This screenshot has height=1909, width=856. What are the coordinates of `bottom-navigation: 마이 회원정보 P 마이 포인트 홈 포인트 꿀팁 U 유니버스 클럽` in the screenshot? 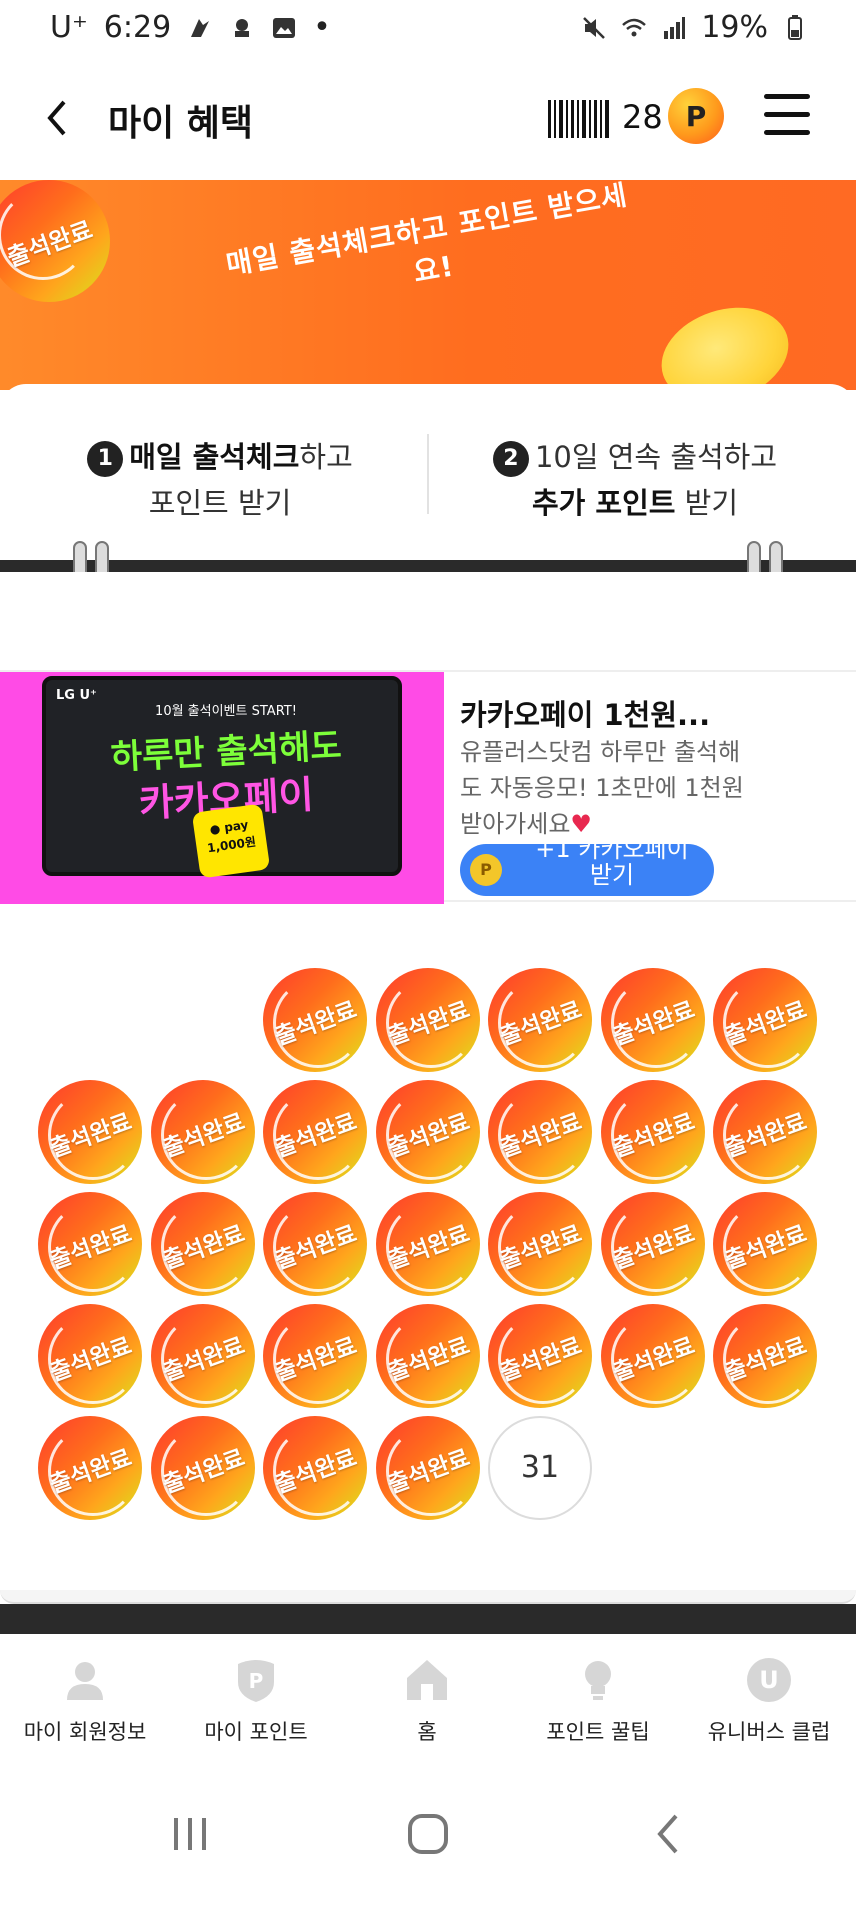 It's located at (428, 1696).